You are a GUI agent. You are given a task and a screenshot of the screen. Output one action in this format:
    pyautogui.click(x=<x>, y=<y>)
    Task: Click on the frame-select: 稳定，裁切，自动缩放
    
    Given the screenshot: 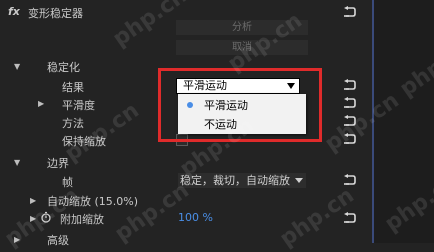 What is the action you would take?
    pyautogui.click(x=242, y=180)
    